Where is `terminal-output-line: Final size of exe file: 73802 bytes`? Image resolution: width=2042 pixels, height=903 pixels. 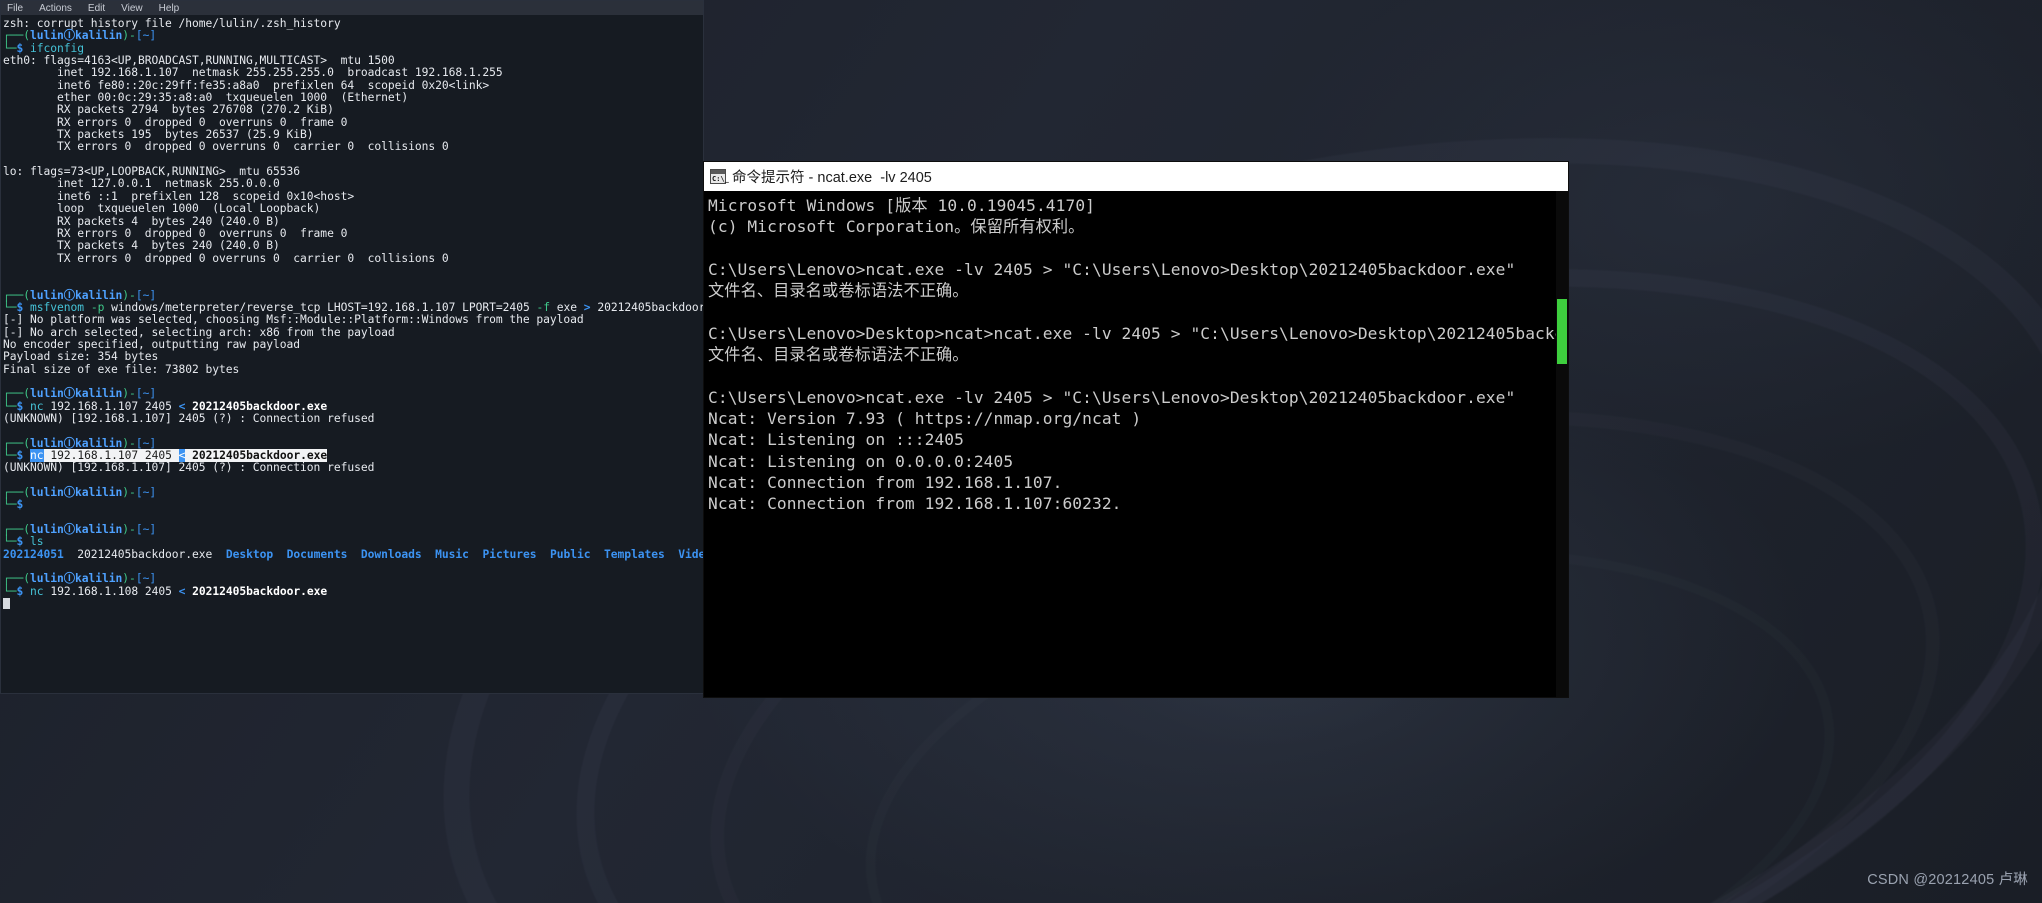 terminal-output-line: Final size of exe file: 73802 bytes is located at coordinates (121, 369).